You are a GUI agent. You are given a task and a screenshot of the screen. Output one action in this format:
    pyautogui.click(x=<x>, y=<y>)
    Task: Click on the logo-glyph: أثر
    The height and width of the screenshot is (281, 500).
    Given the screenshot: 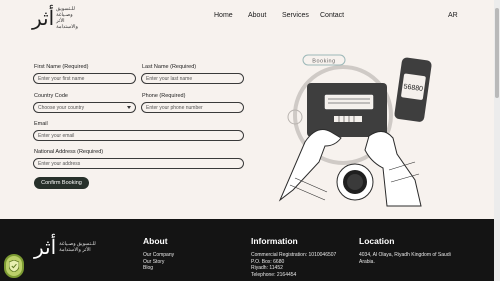 What is the action you would take?
    pyautogui.click(x=43, y=18)
    